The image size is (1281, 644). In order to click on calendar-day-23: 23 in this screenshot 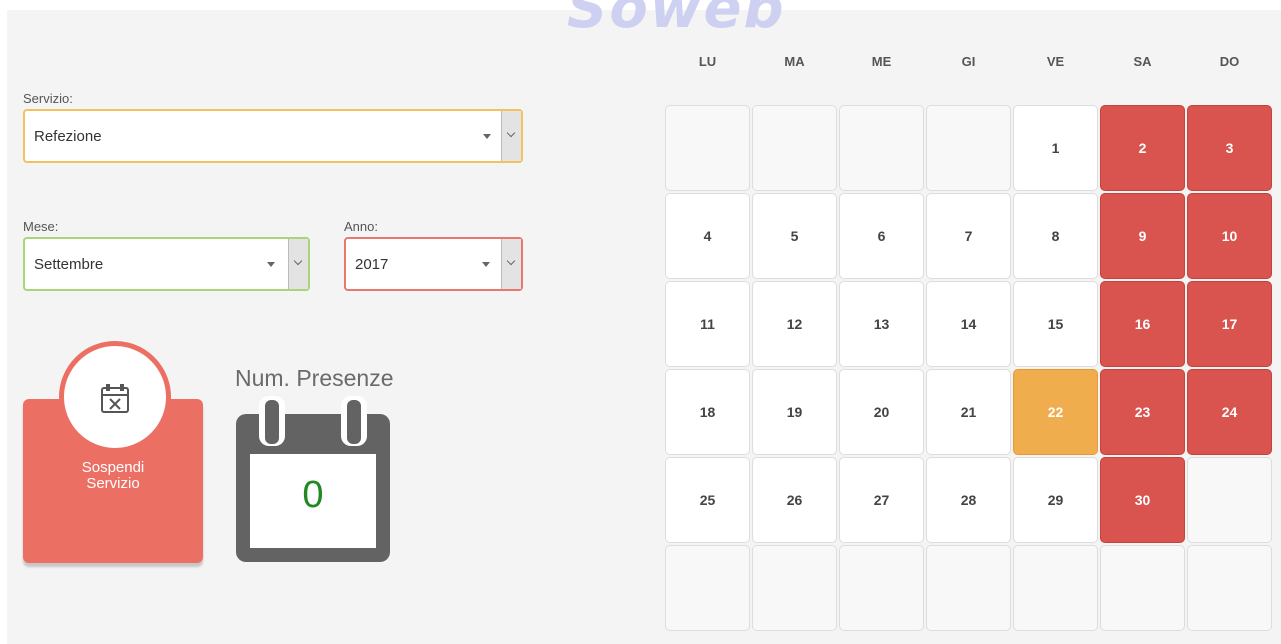, I will do `click(1142, 412)`.